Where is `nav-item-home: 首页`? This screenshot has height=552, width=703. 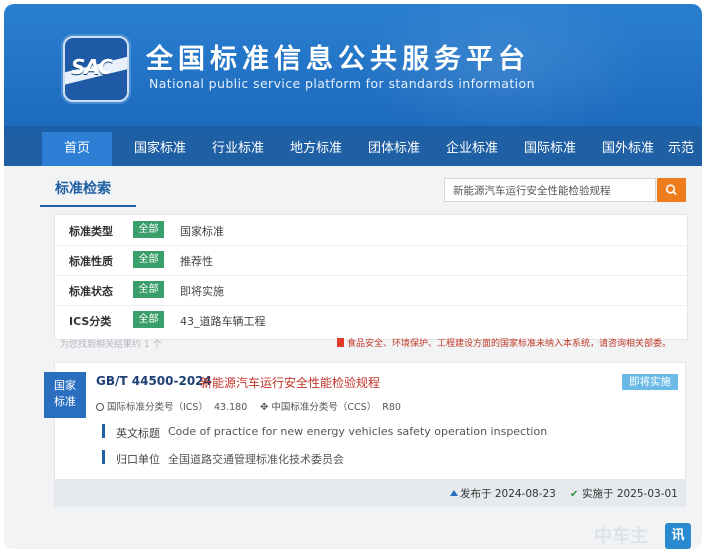
nav-item-home: 首页 is located at coordinates (77, 149).